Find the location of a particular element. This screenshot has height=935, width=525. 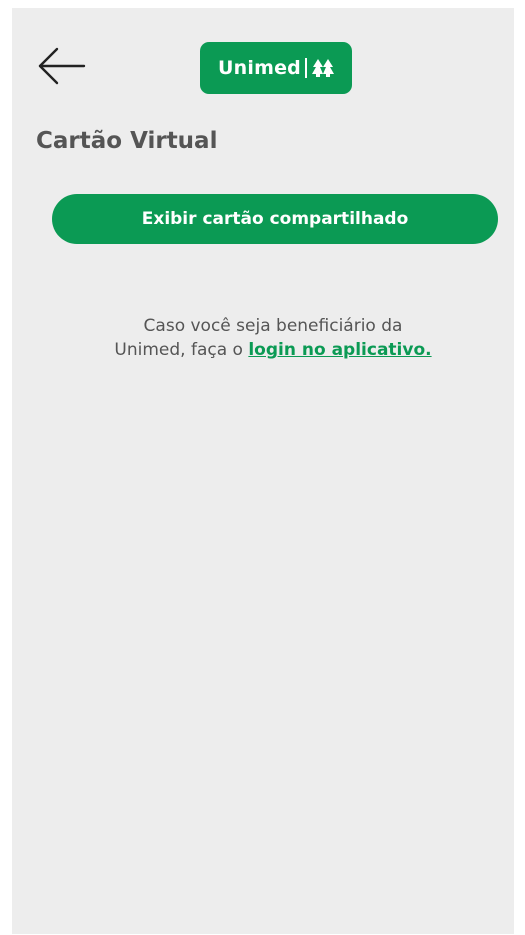

info-line-2-prefix: Unimed, faça o is located at coordinates (178, 350).